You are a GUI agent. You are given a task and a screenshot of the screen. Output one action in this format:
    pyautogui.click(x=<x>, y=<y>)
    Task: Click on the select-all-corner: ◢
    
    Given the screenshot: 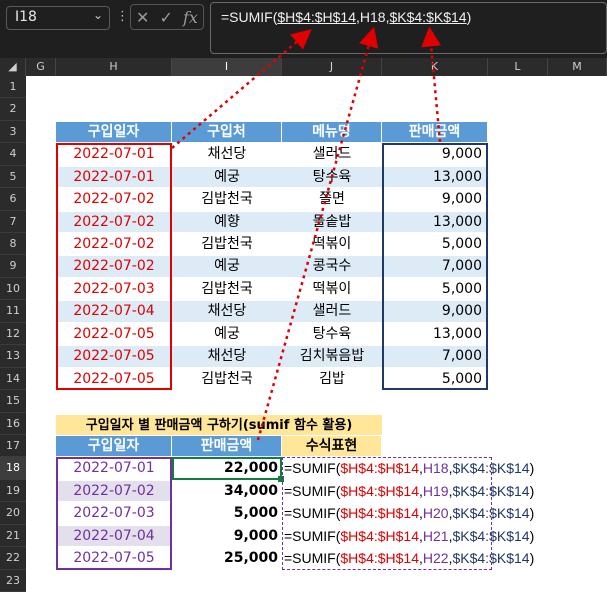 What is the action you would take?
    pyautogui.click(x=13, y=67)
    